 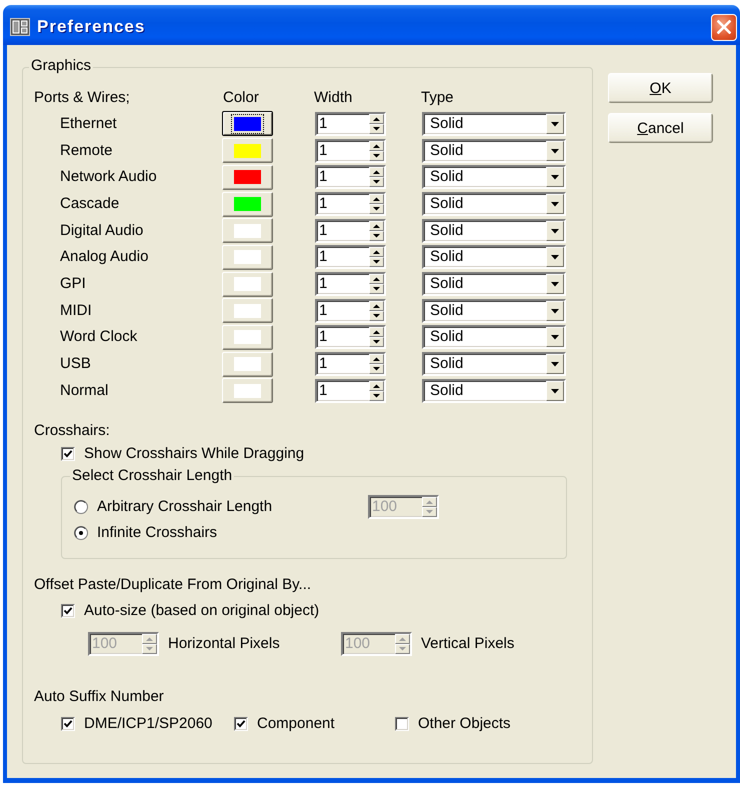 What do you see at coordinates (148, 724) in the screenshot?
I see `checkbox-label: DME/ICP1/SP2060` at bounding box center [148, 724].